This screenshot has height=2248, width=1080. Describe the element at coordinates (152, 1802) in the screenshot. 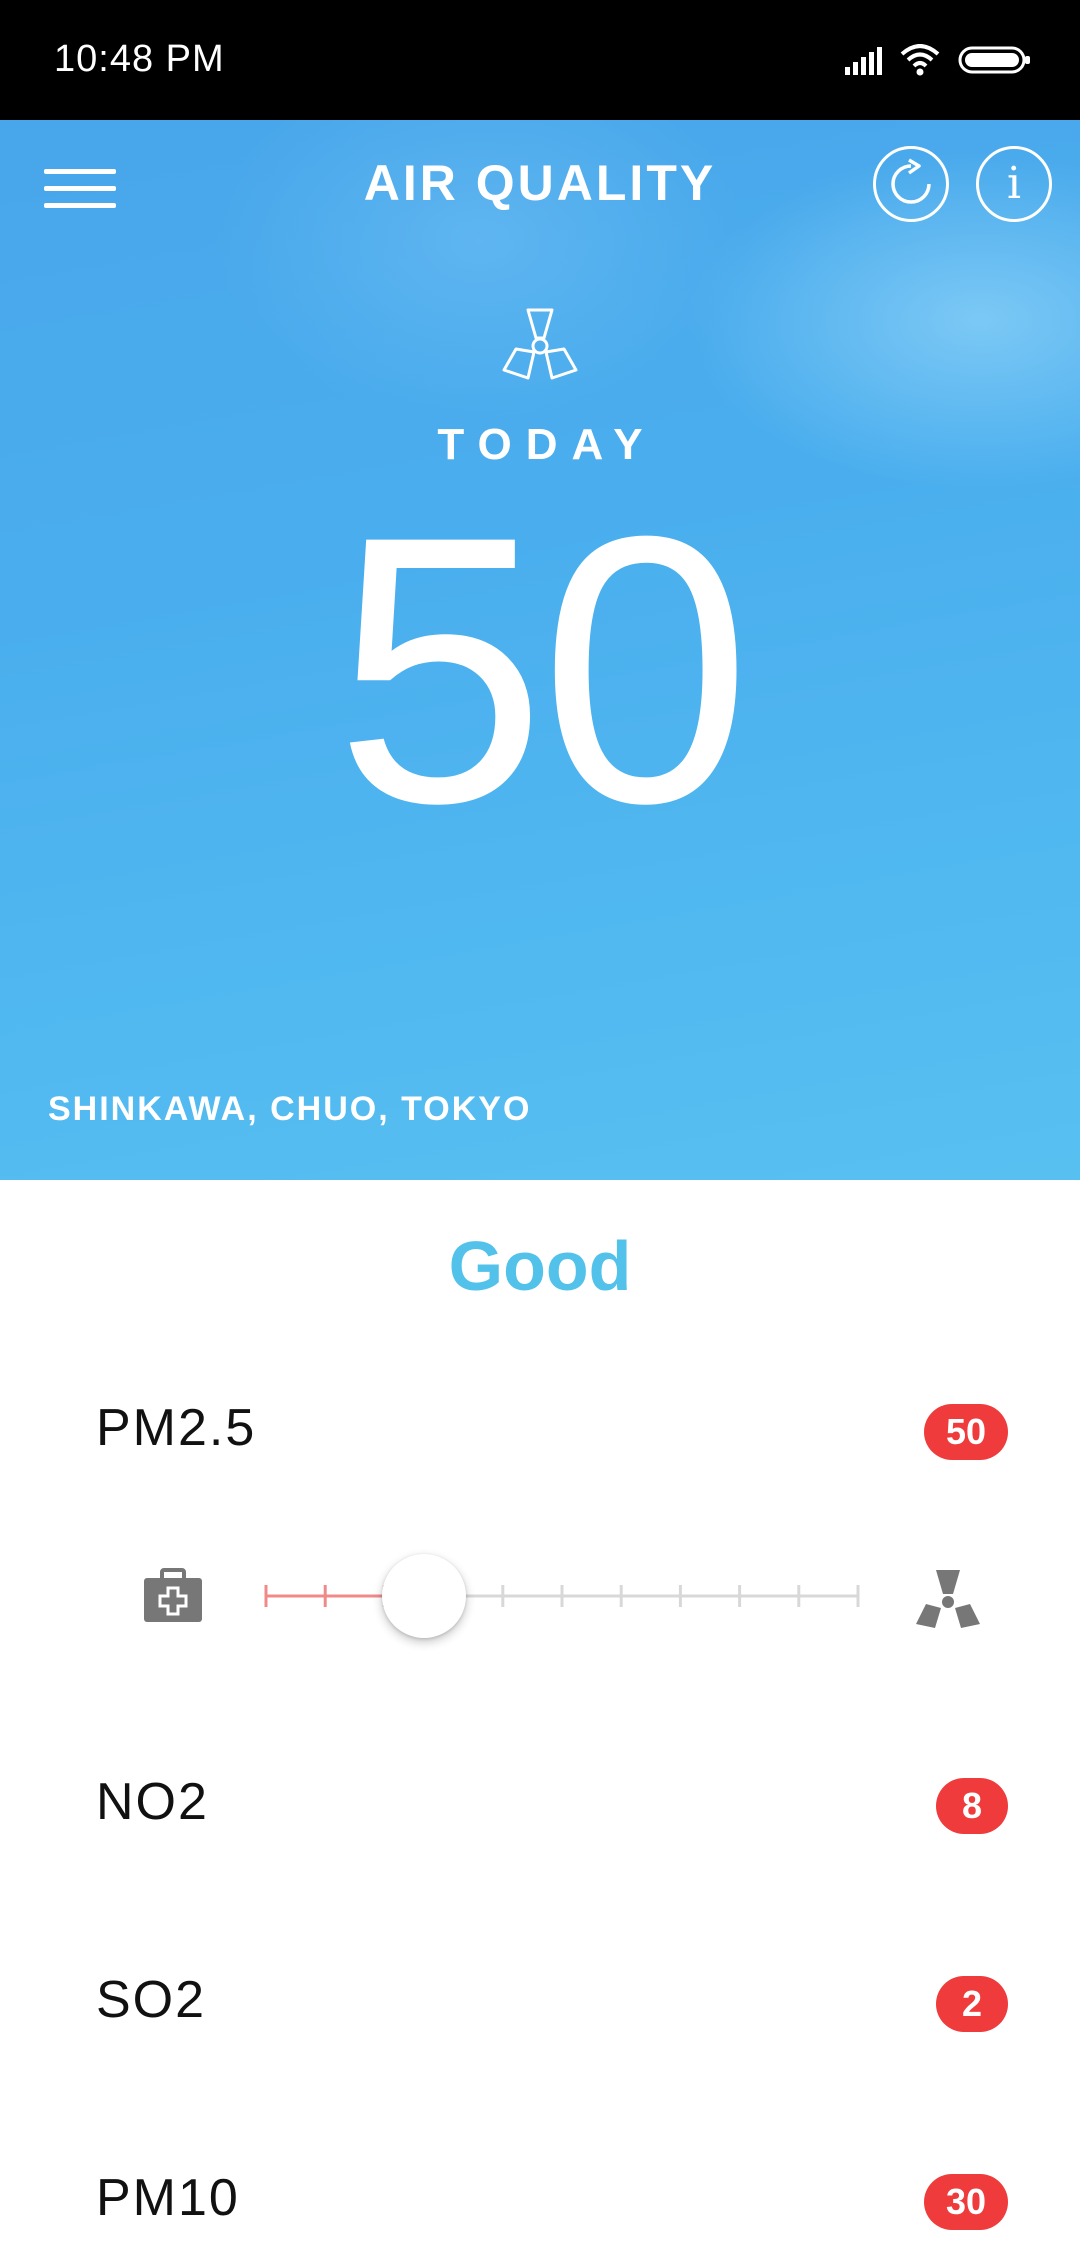

I see `pollutant-name: NO2` at that location.